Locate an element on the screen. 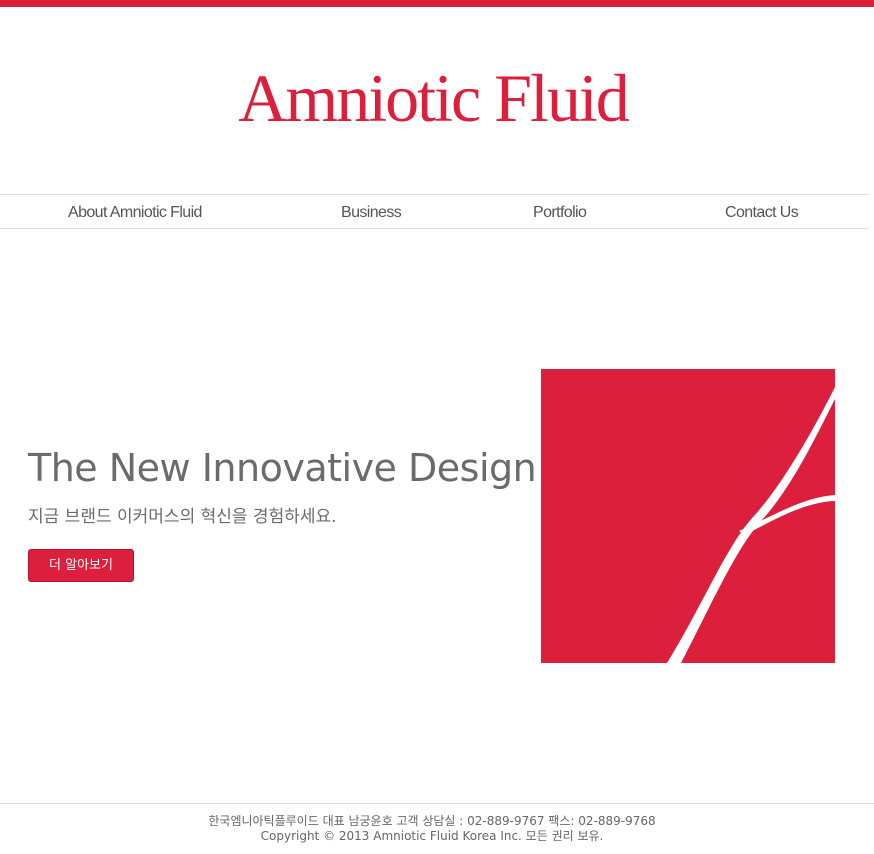 Image resolution: width=874 pixels, height=854 pixels. learn-more-button: 더 알아보기 is located at coordinates (81, 565).